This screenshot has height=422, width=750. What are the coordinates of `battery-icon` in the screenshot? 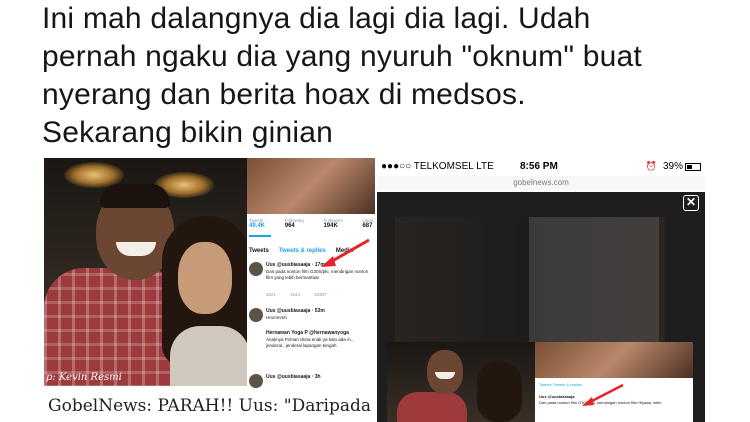 It's located at (693, 167).